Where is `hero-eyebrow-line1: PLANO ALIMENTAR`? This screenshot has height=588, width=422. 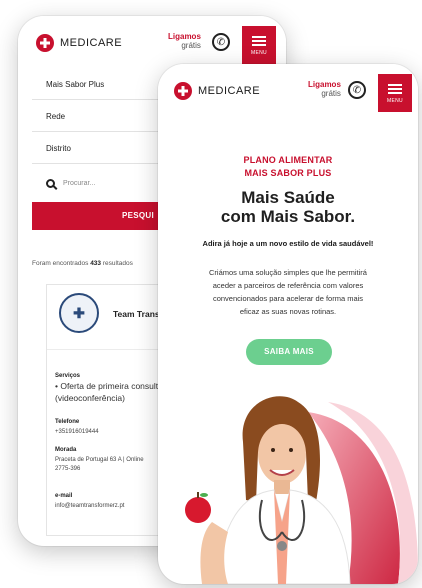
hero-eyebrow-line1: PLANO ALIMENTAR is located at coordinates (288, 160).